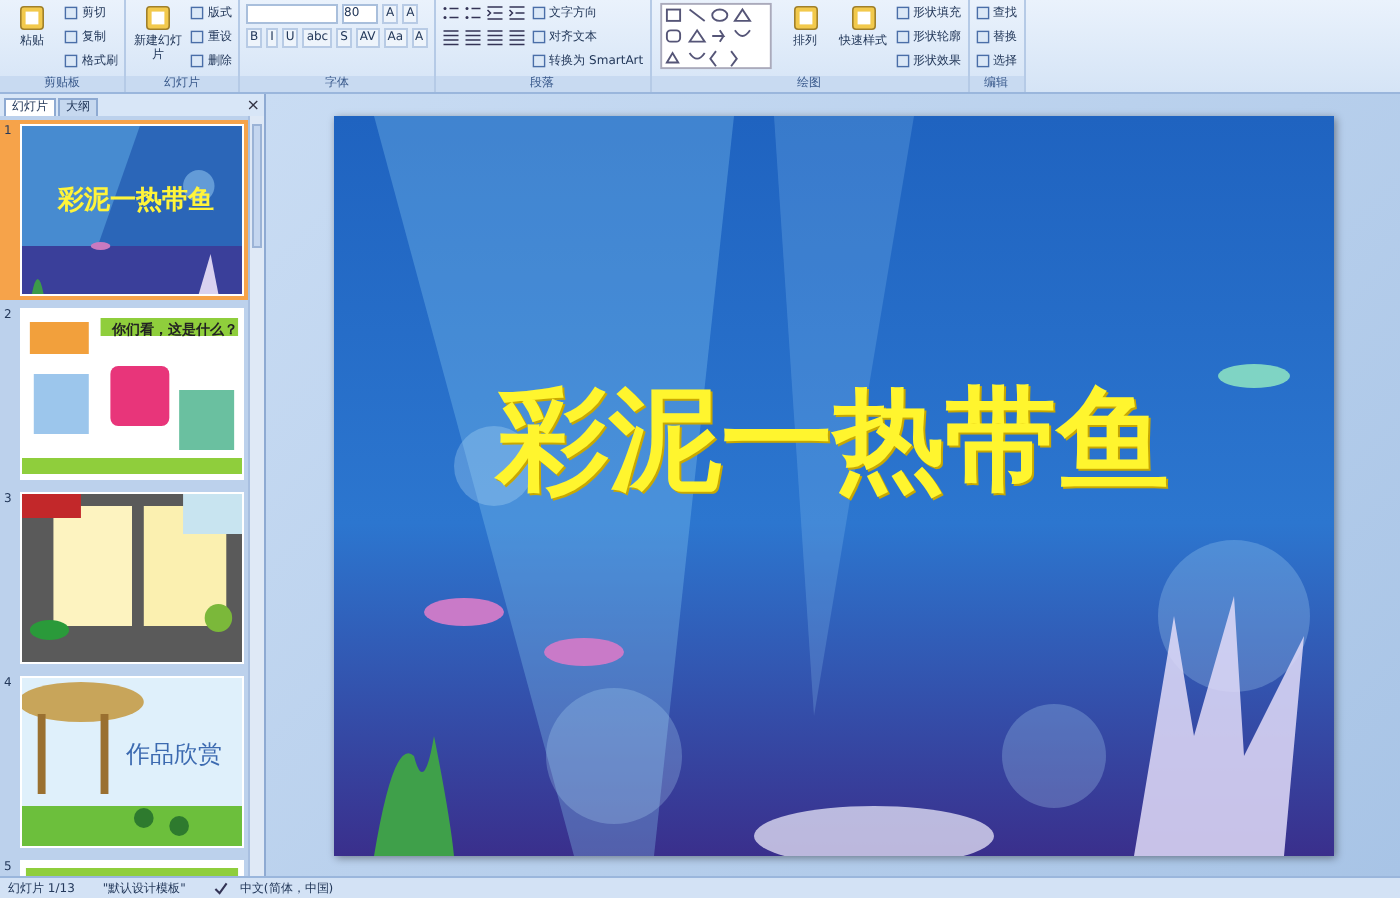 The image size is (1400, 898). Describe the element at coordinates (715, 36) in the screenshot. I see `shapes-gallery-icon` at that location.